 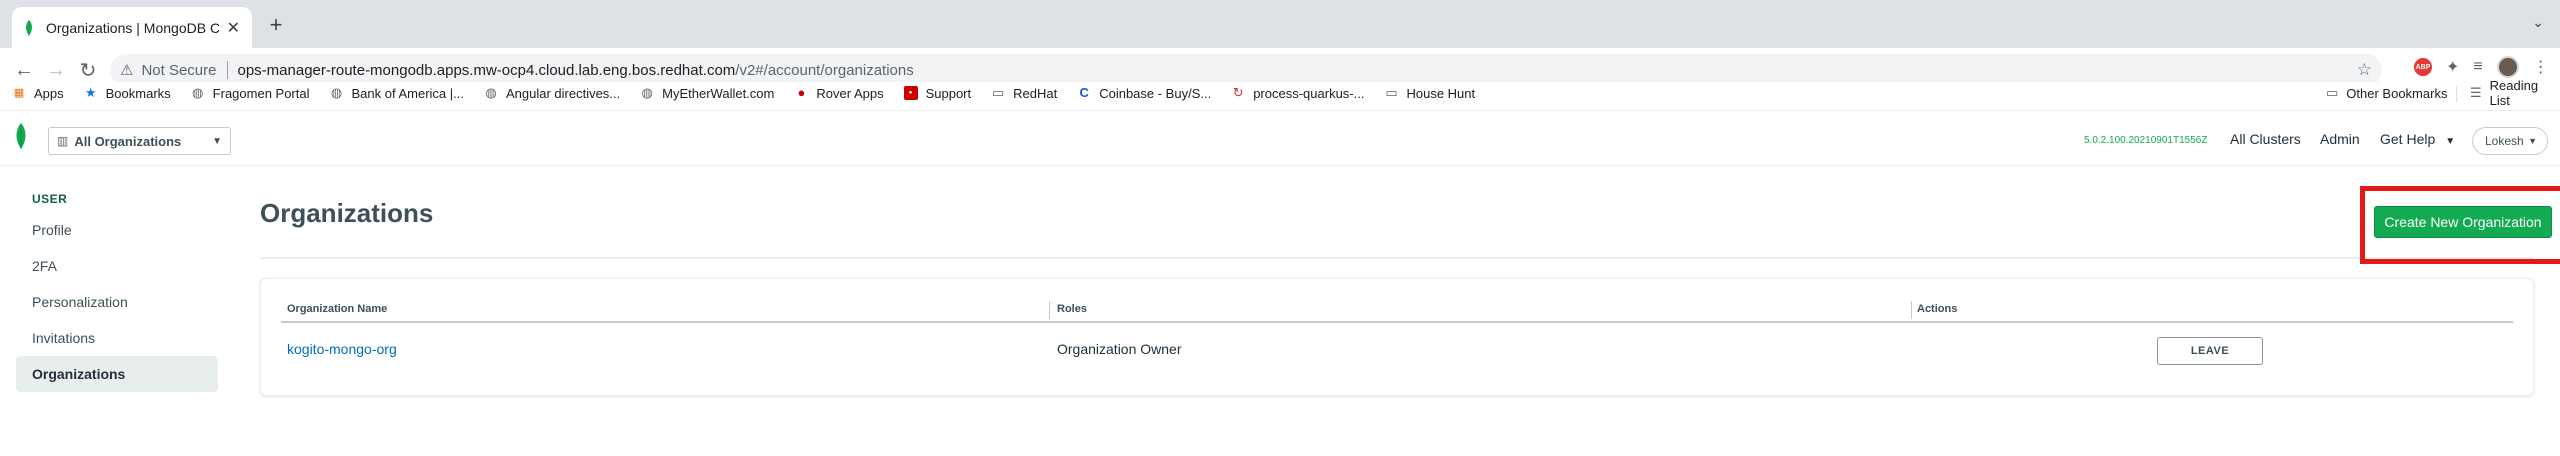 I want to click on bookmark-redhat-folder: ▭ RedHat, so click(x=1024, y=93).